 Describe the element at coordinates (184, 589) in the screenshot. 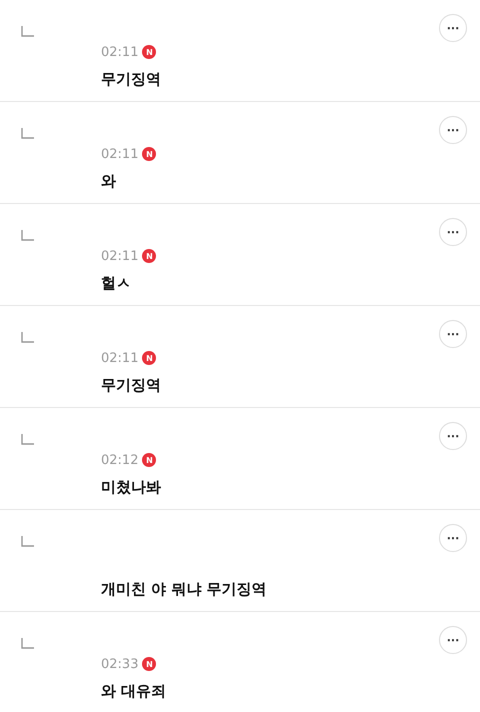

I see `comment-text: 개미친 야 뭐냐 무기징역` at that location.